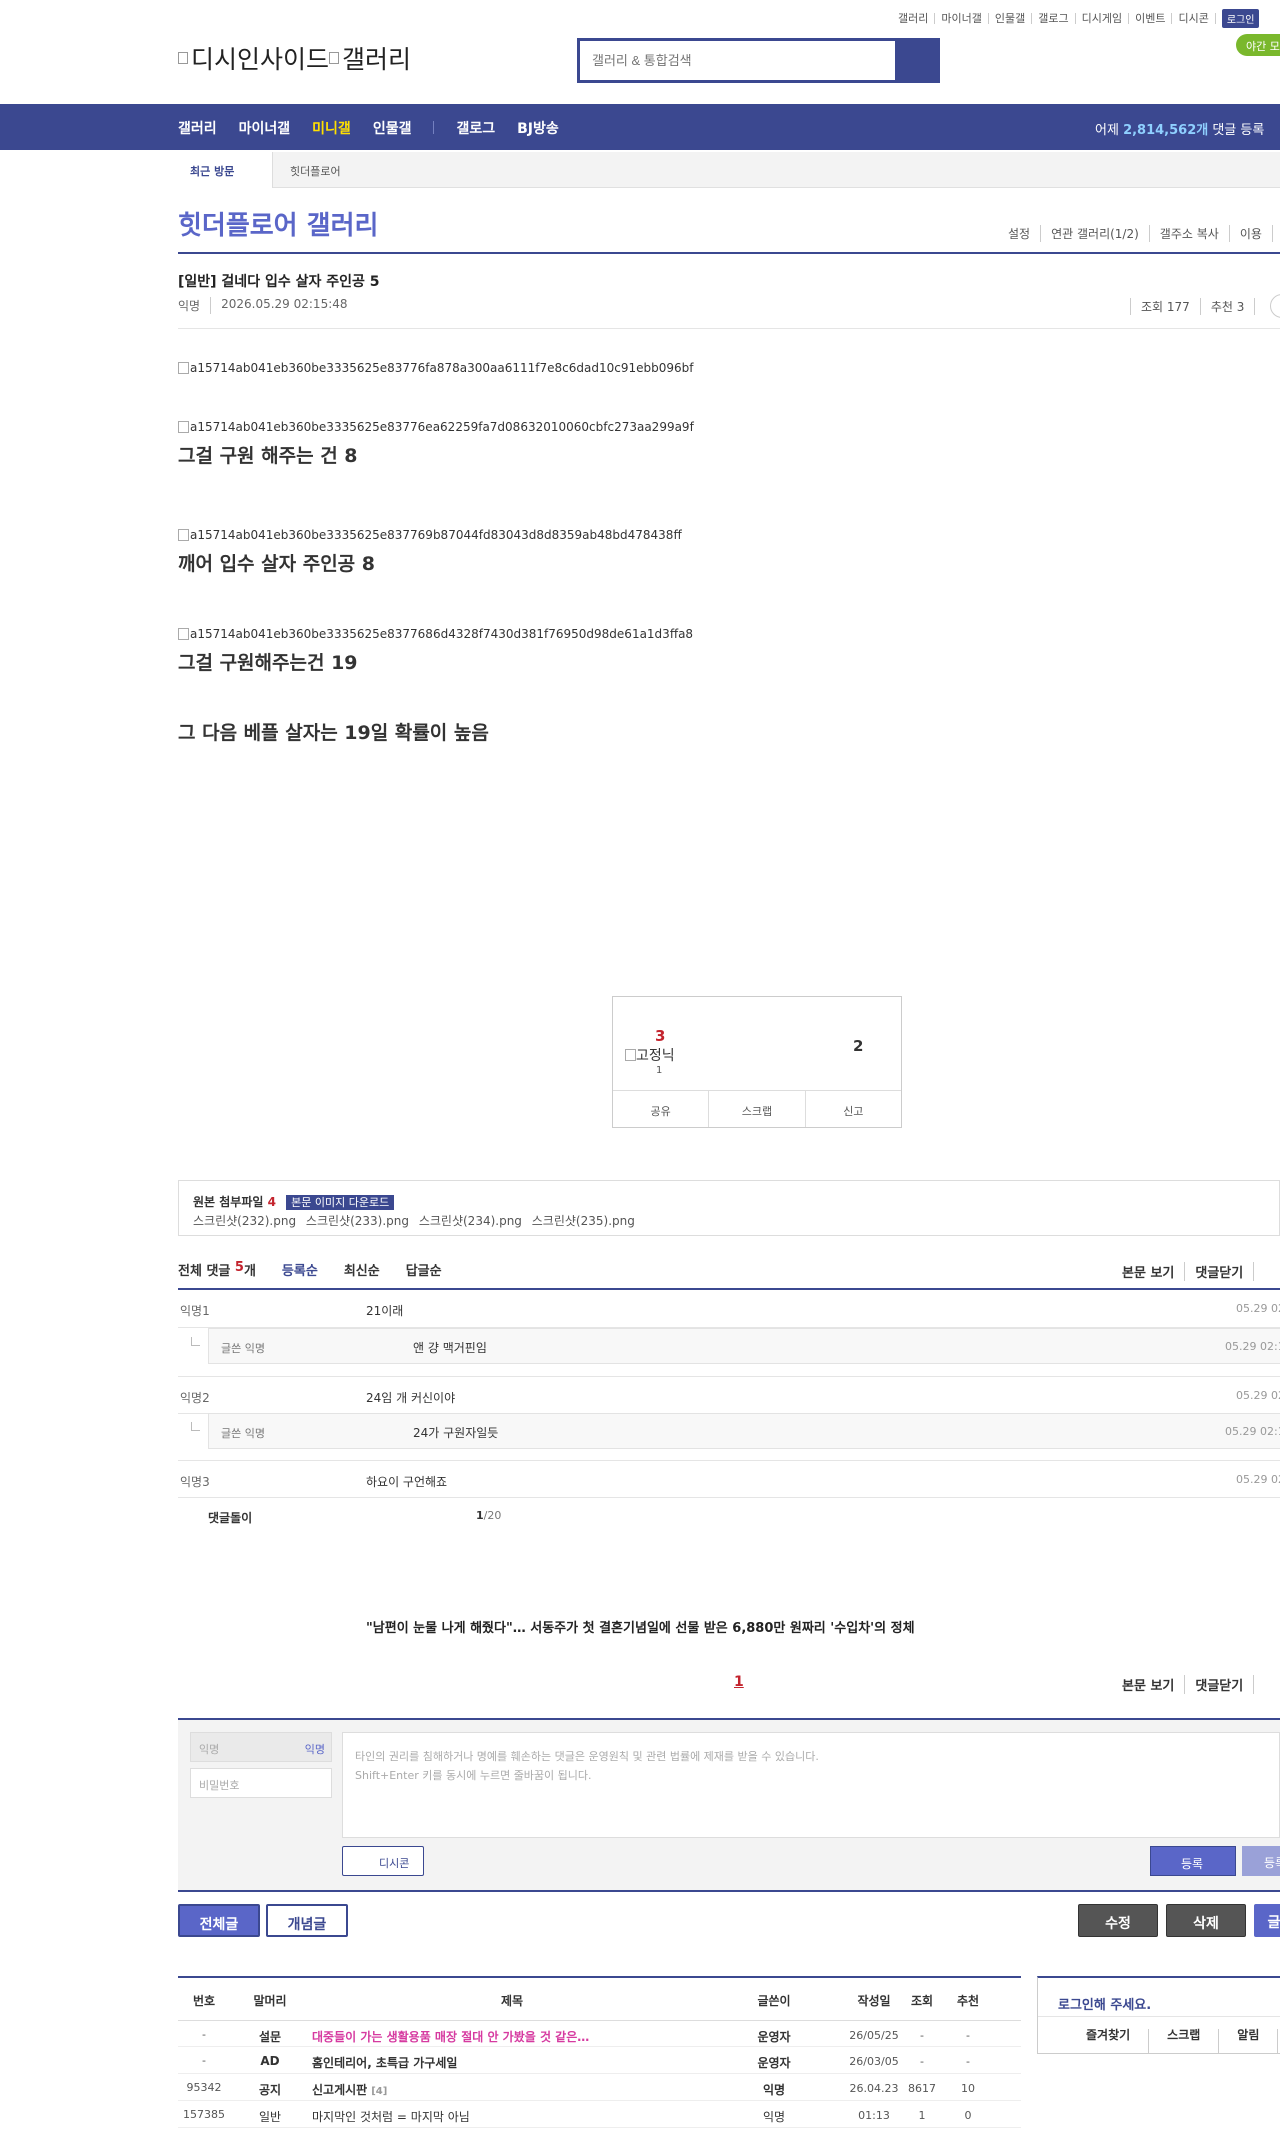  I want to click on post-text-line: 깨어 입수 살자 주인공 8, so click(276, 564).